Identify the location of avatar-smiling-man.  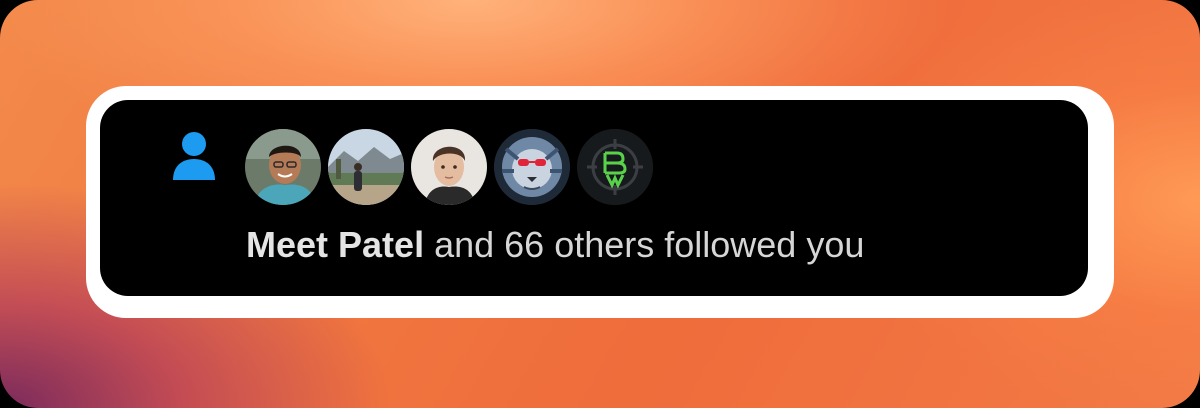
(283, 167).